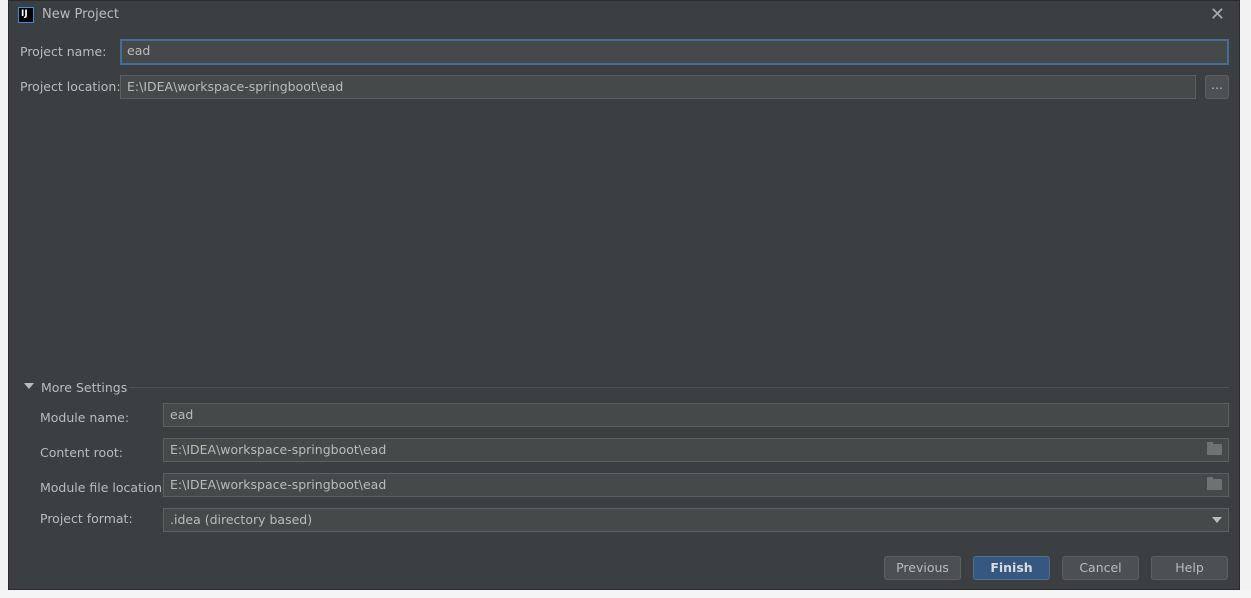 The height and width of the screenshot is (598, 1251). Describe the element at coordinates (278, 449) in the screenshot. I see `content-root-value: E:\IDEA\workspace-springboot\ead` at that location.